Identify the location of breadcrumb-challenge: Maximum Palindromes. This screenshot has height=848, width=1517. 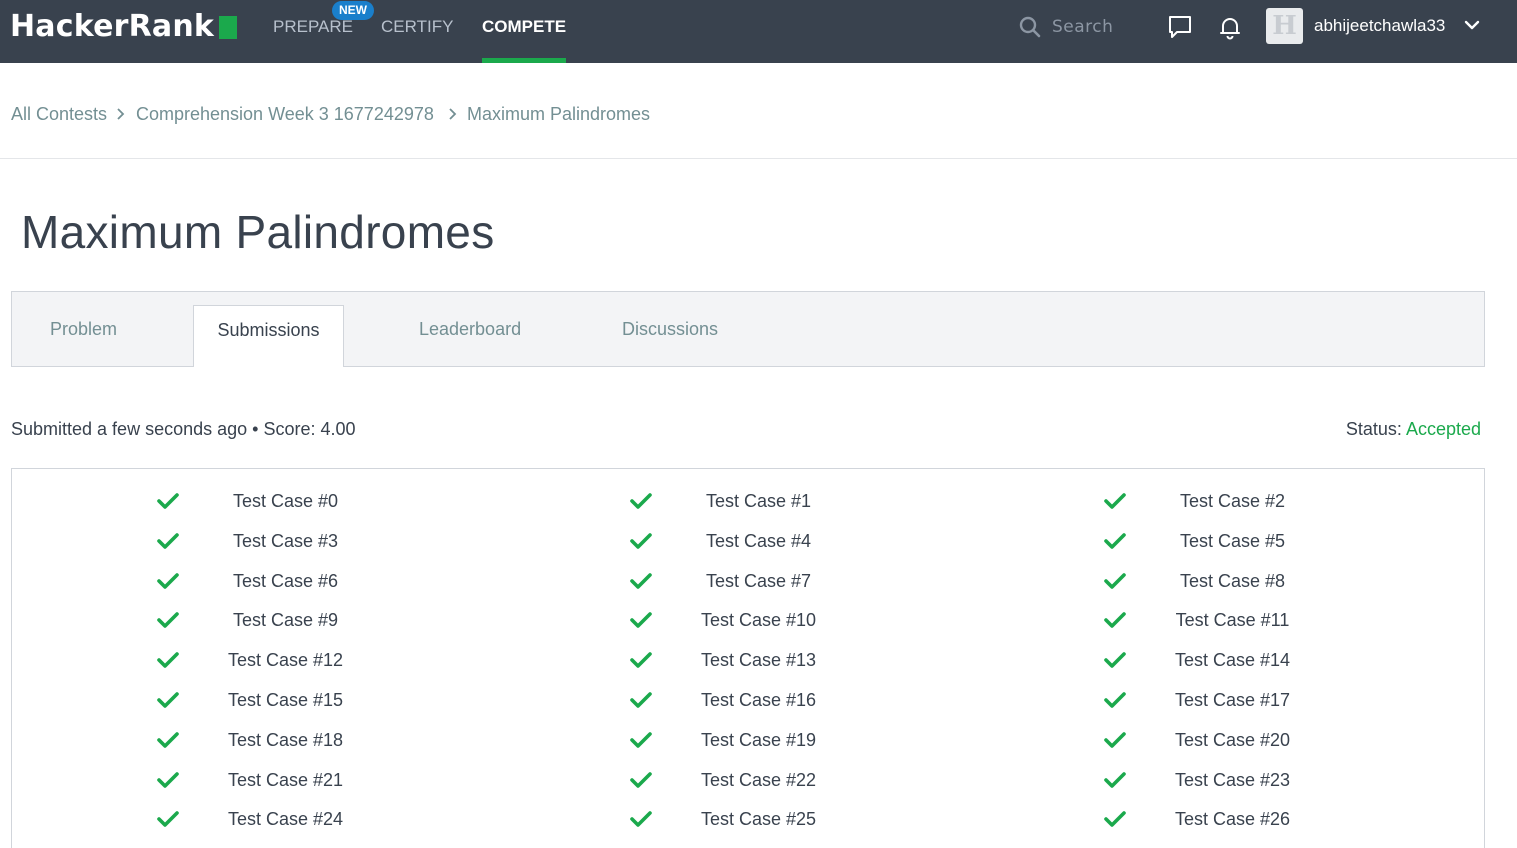
(558, 114).